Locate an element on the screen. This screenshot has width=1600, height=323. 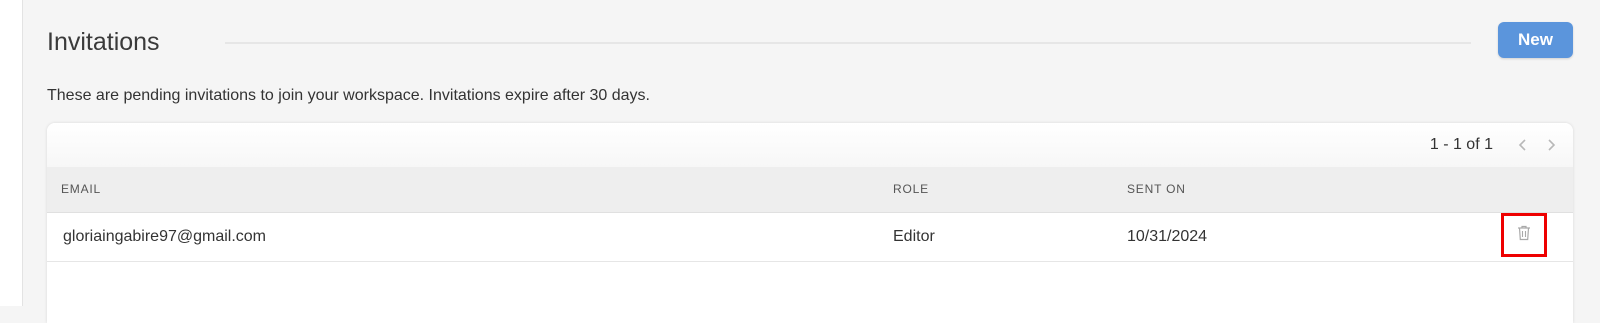
column-header-sent-on: SENT ON is located at coordinates (1156, 189).